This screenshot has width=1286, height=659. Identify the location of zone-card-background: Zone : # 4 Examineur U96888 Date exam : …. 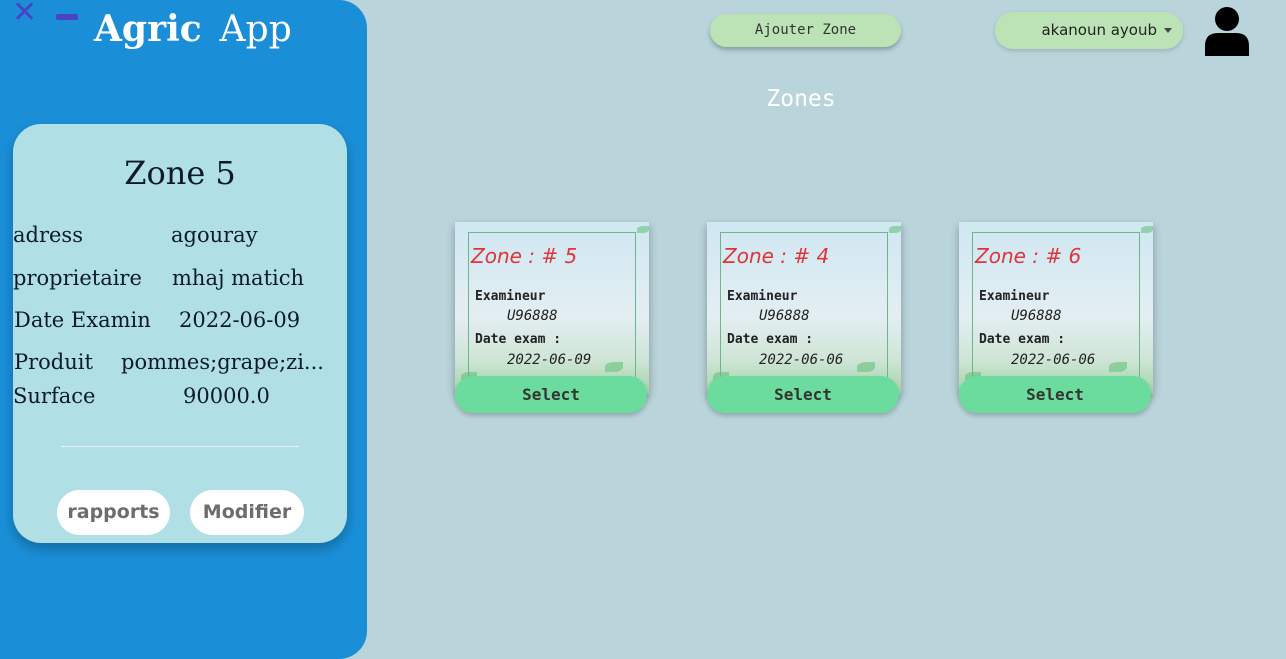
(804, 308).